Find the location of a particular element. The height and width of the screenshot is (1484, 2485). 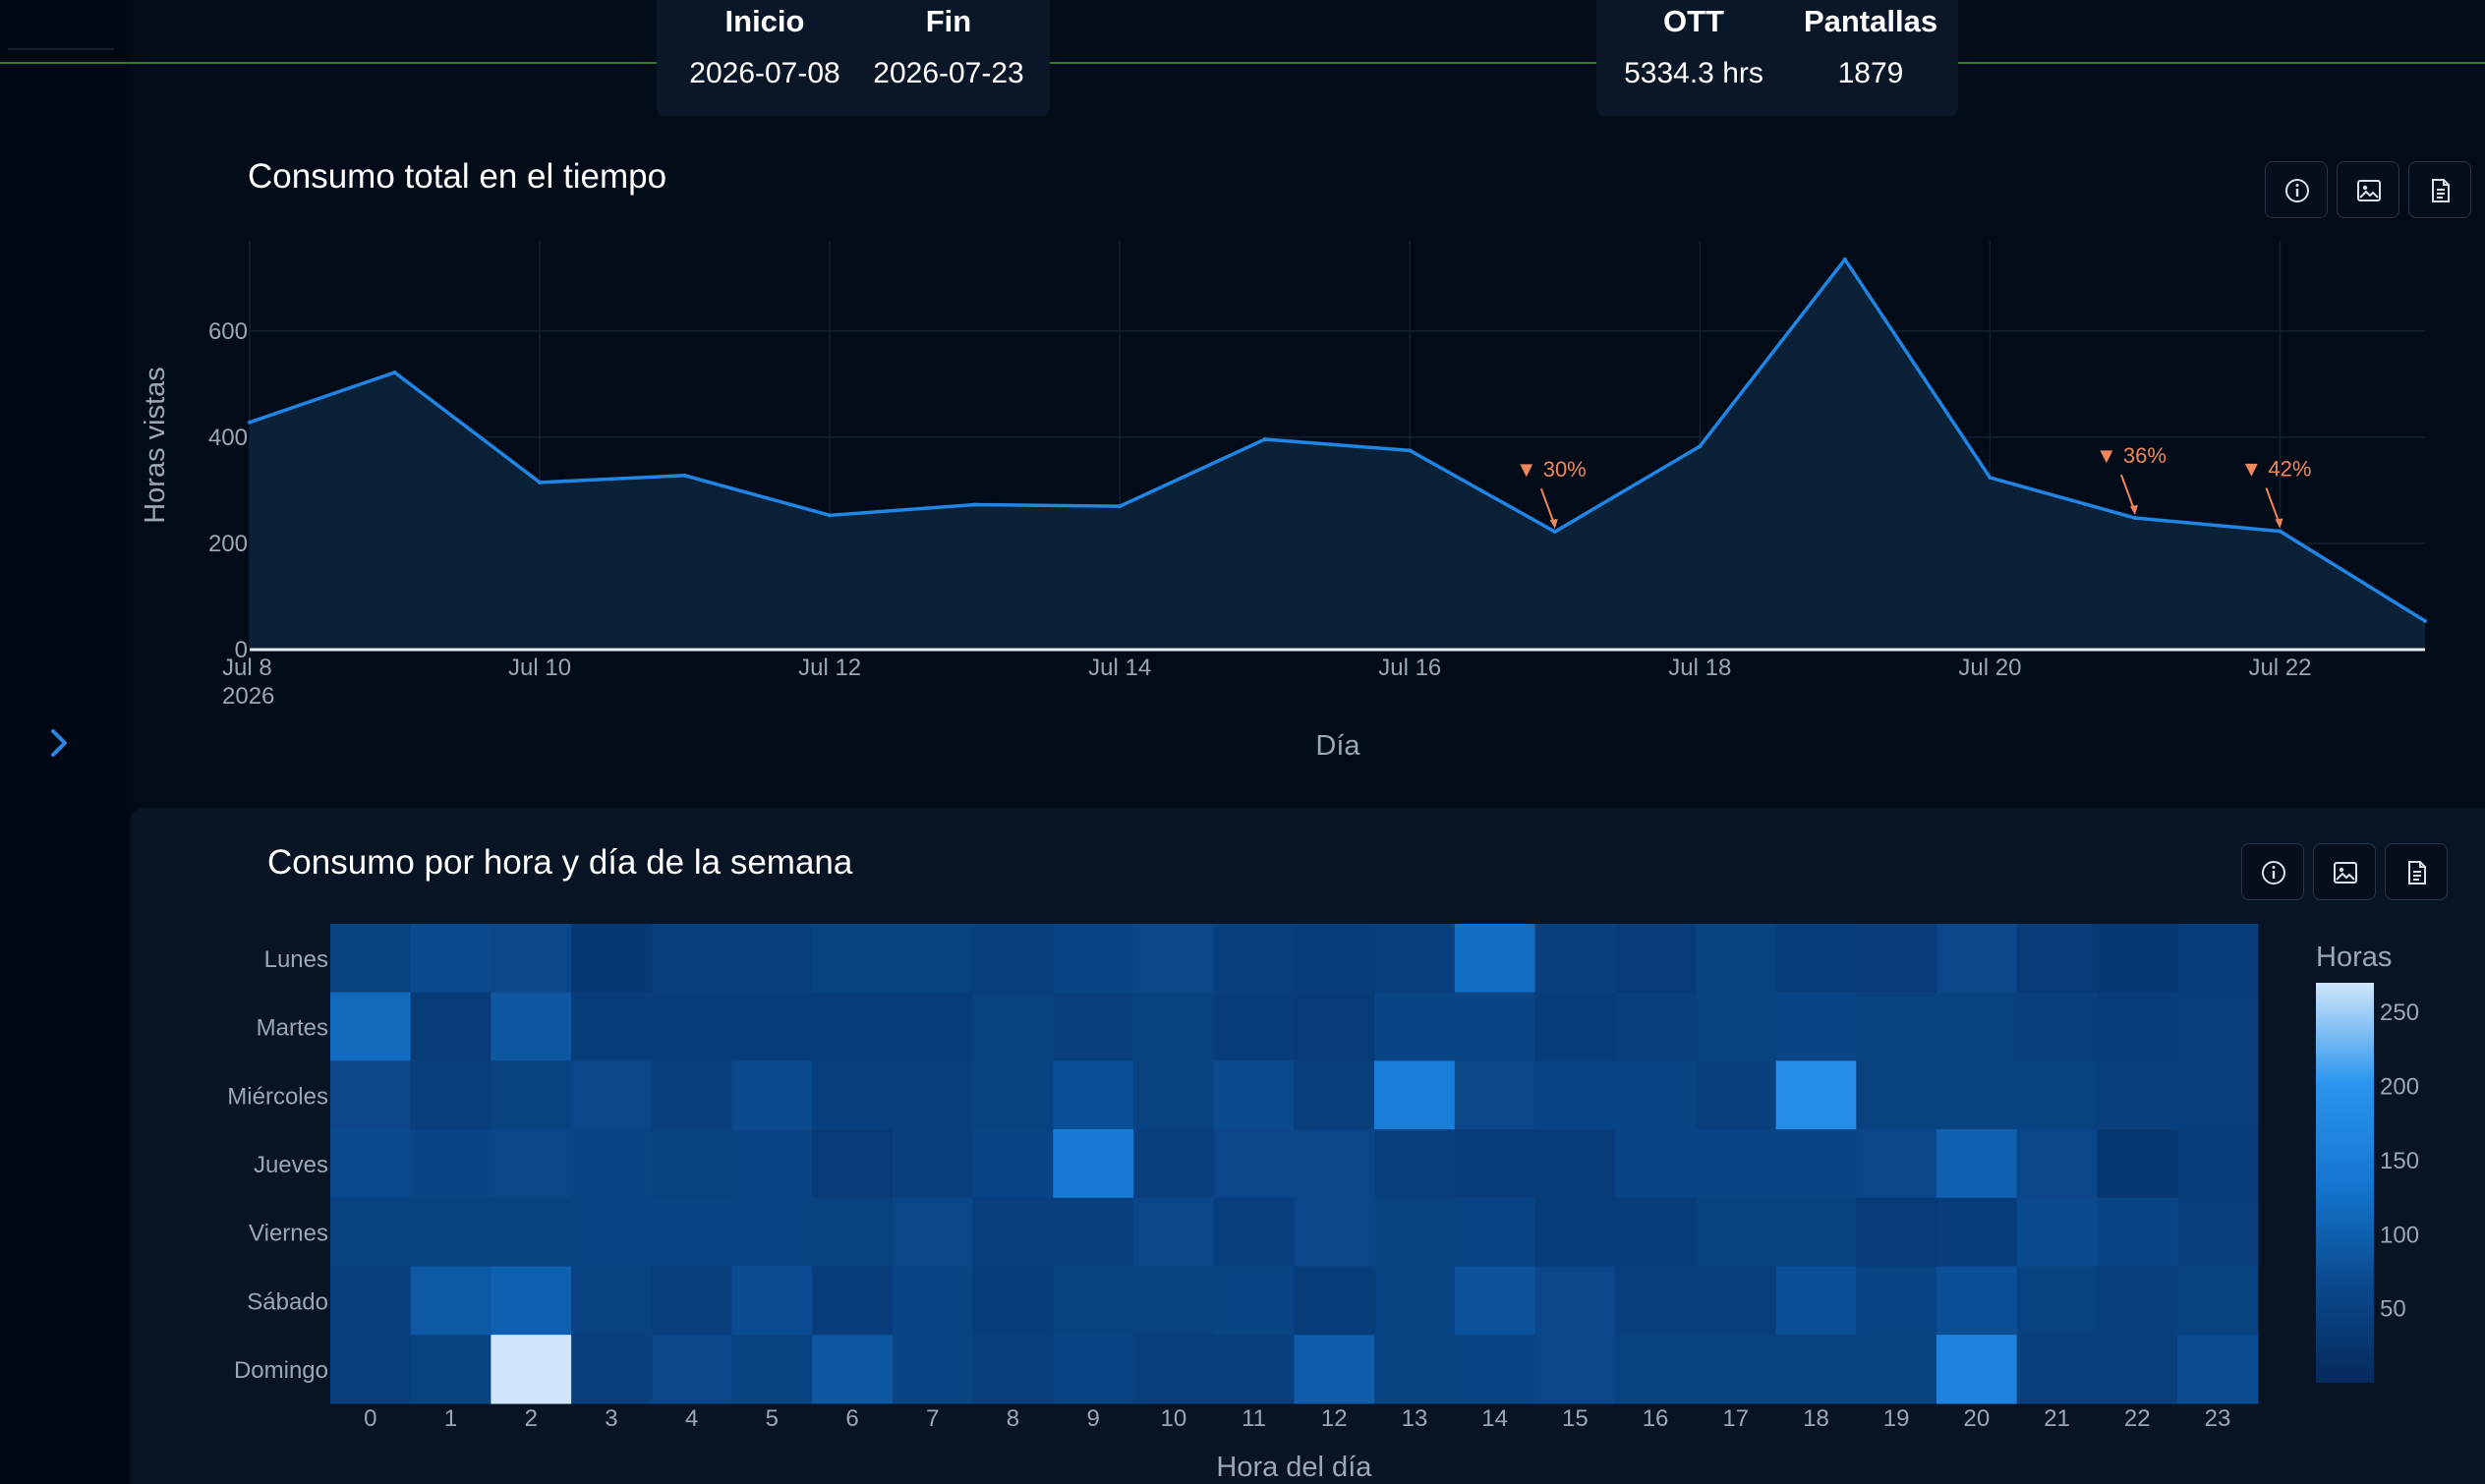

drop-annotation: ▼ 42% is located at coordinates (2276, 469).